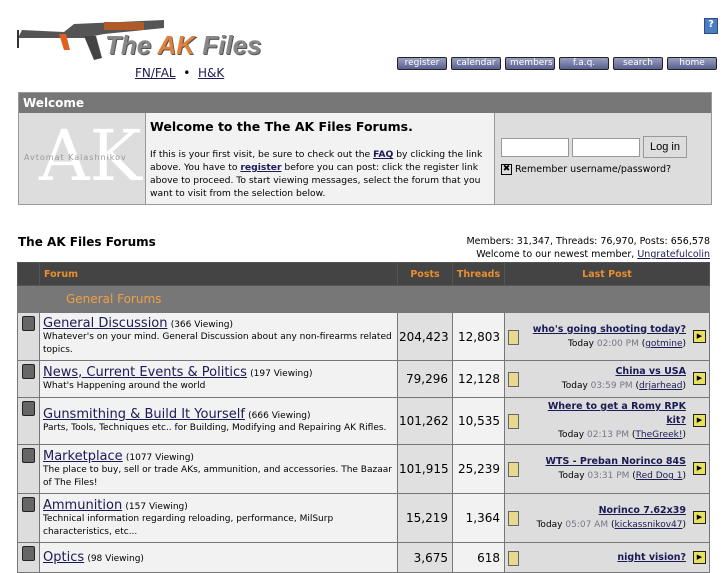  Describe the element at coordinates (650, 371) in the screenshot. I see `last-post-title: China vs USA` at that location.